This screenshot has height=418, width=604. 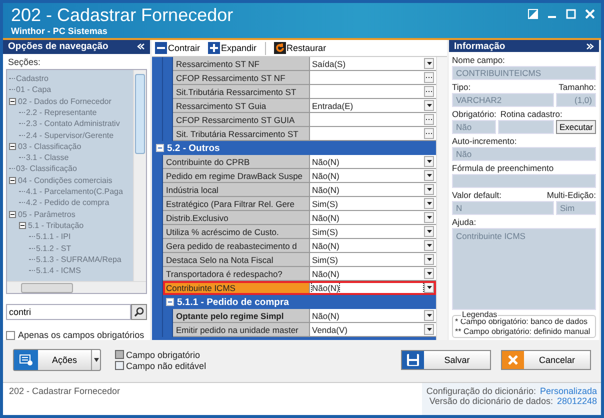 I want to click on field-value: N, so click(x=503, y=208).